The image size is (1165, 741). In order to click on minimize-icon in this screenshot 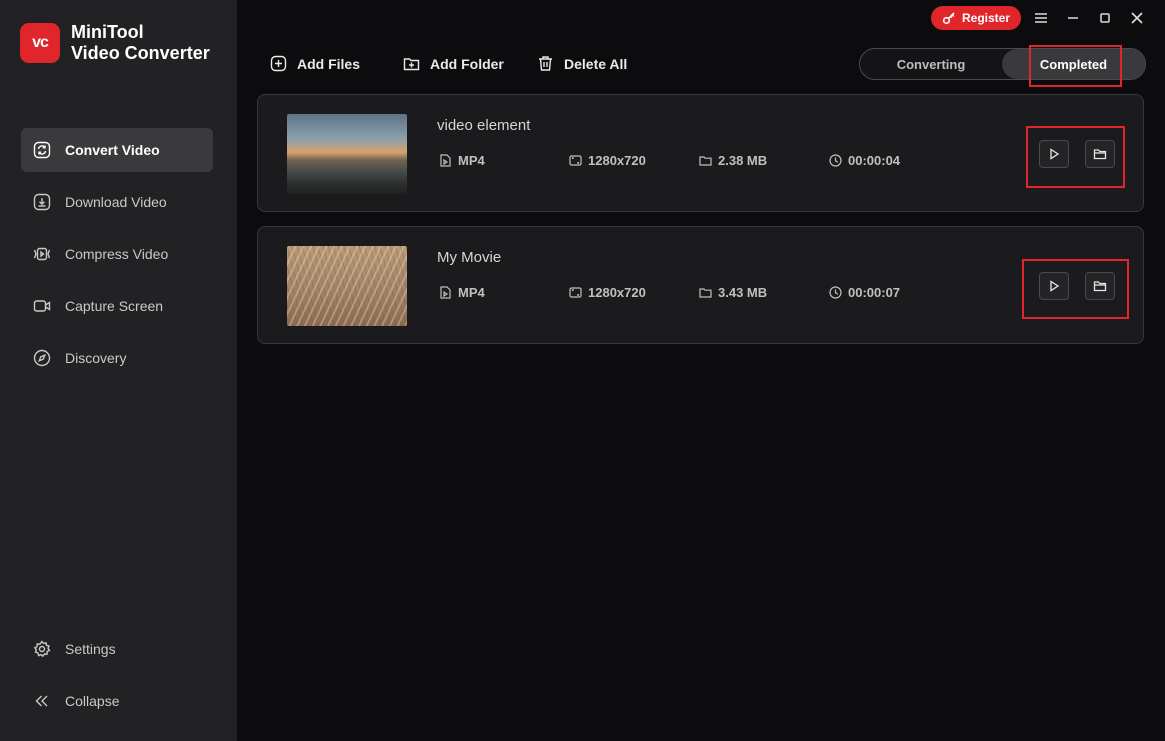, I will do `click(1073, 18)`.